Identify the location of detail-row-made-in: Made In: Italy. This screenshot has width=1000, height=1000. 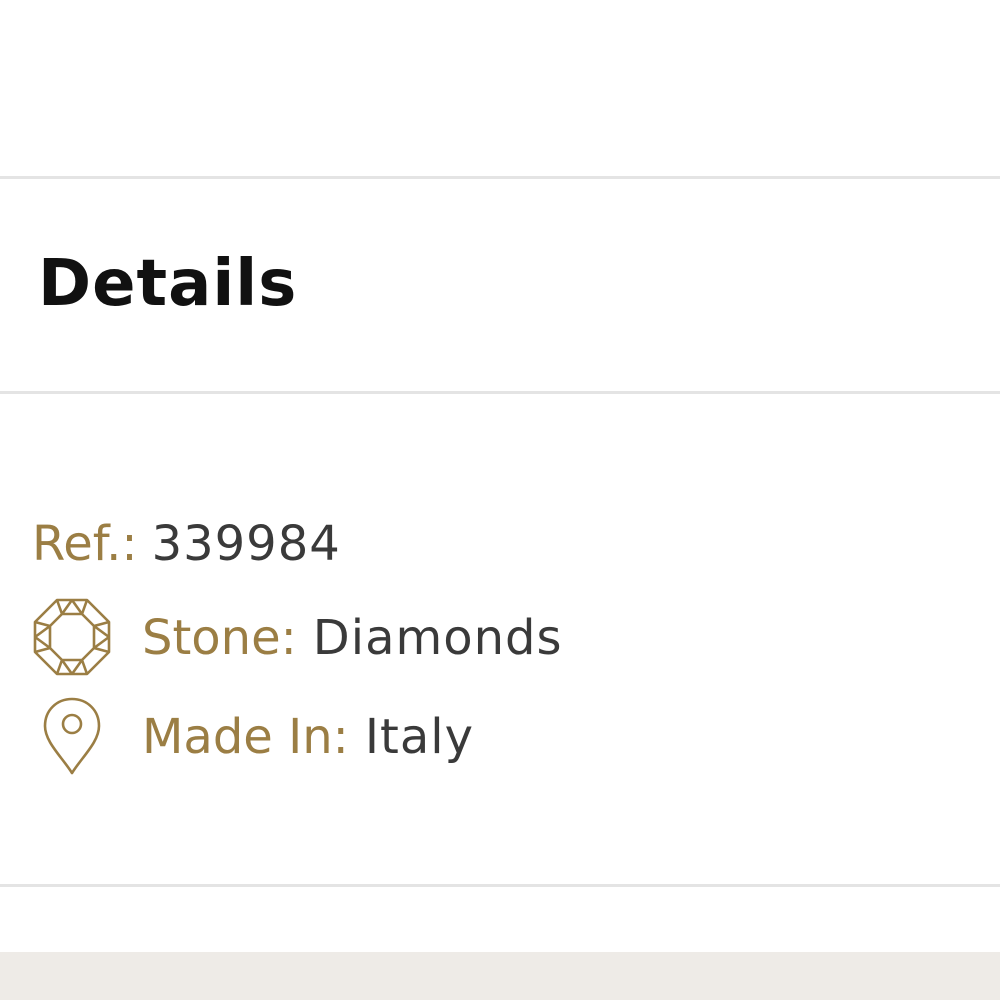
(253, 737).